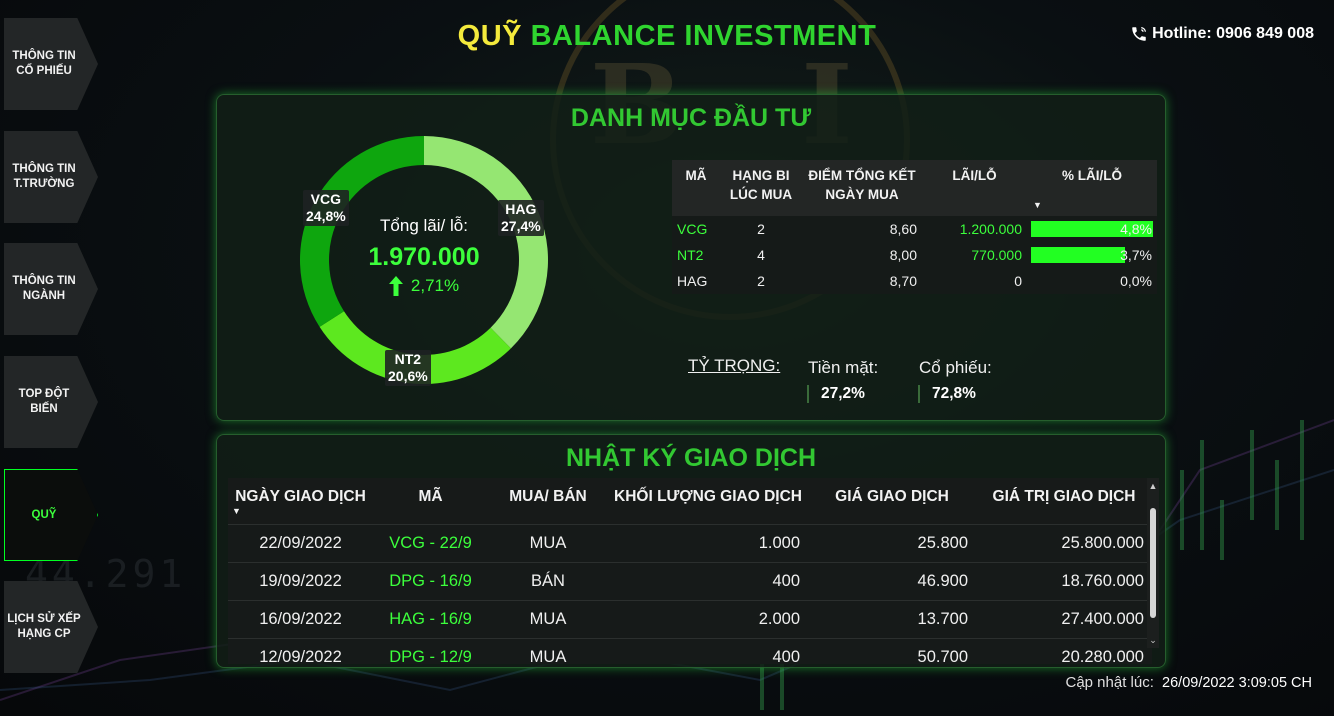 This screenshot has width=1334, height=716. I want to click on col-volume: KHỐI LƯỢNG GIAO DỊCH, so click(708, 501).